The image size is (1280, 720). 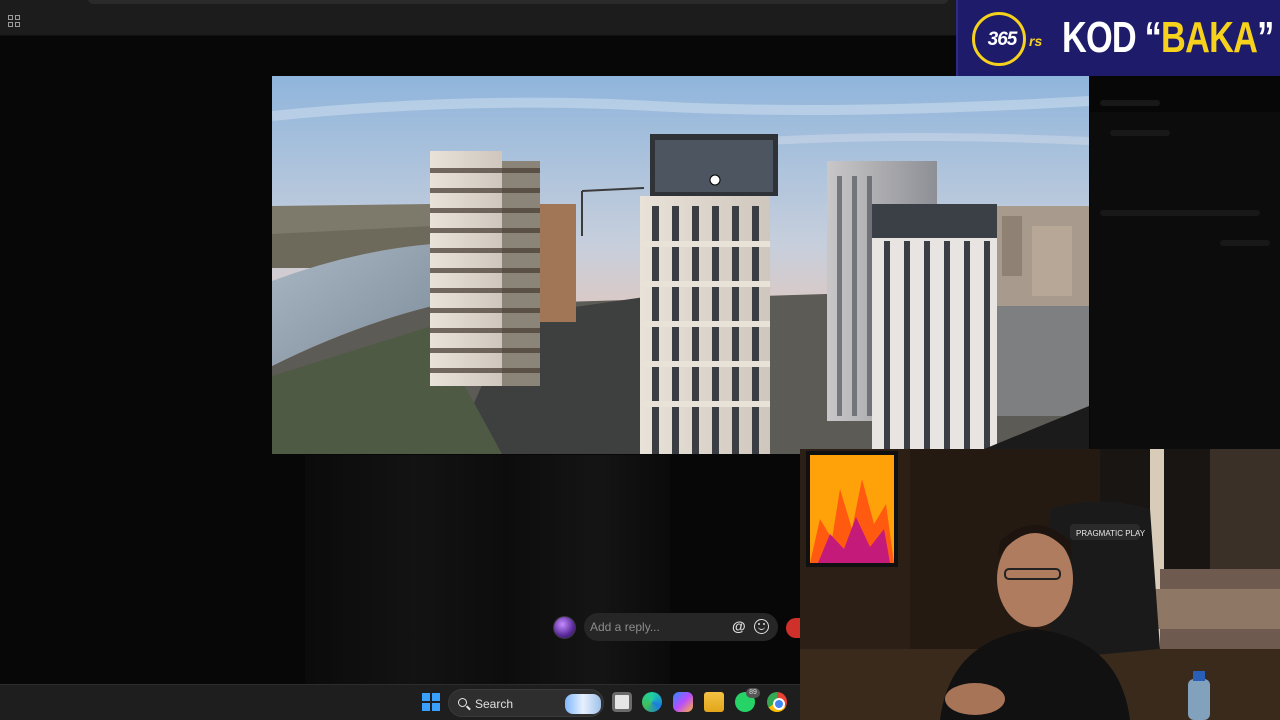 I want to click on avatar, so click(x=564, y=627).